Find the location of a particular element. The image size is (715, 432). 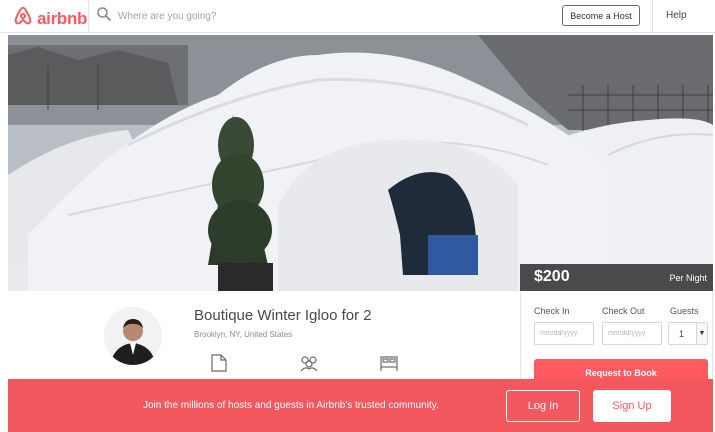

listing-location: Brooklyn, NY, United States is located at coordinates (243, 334).